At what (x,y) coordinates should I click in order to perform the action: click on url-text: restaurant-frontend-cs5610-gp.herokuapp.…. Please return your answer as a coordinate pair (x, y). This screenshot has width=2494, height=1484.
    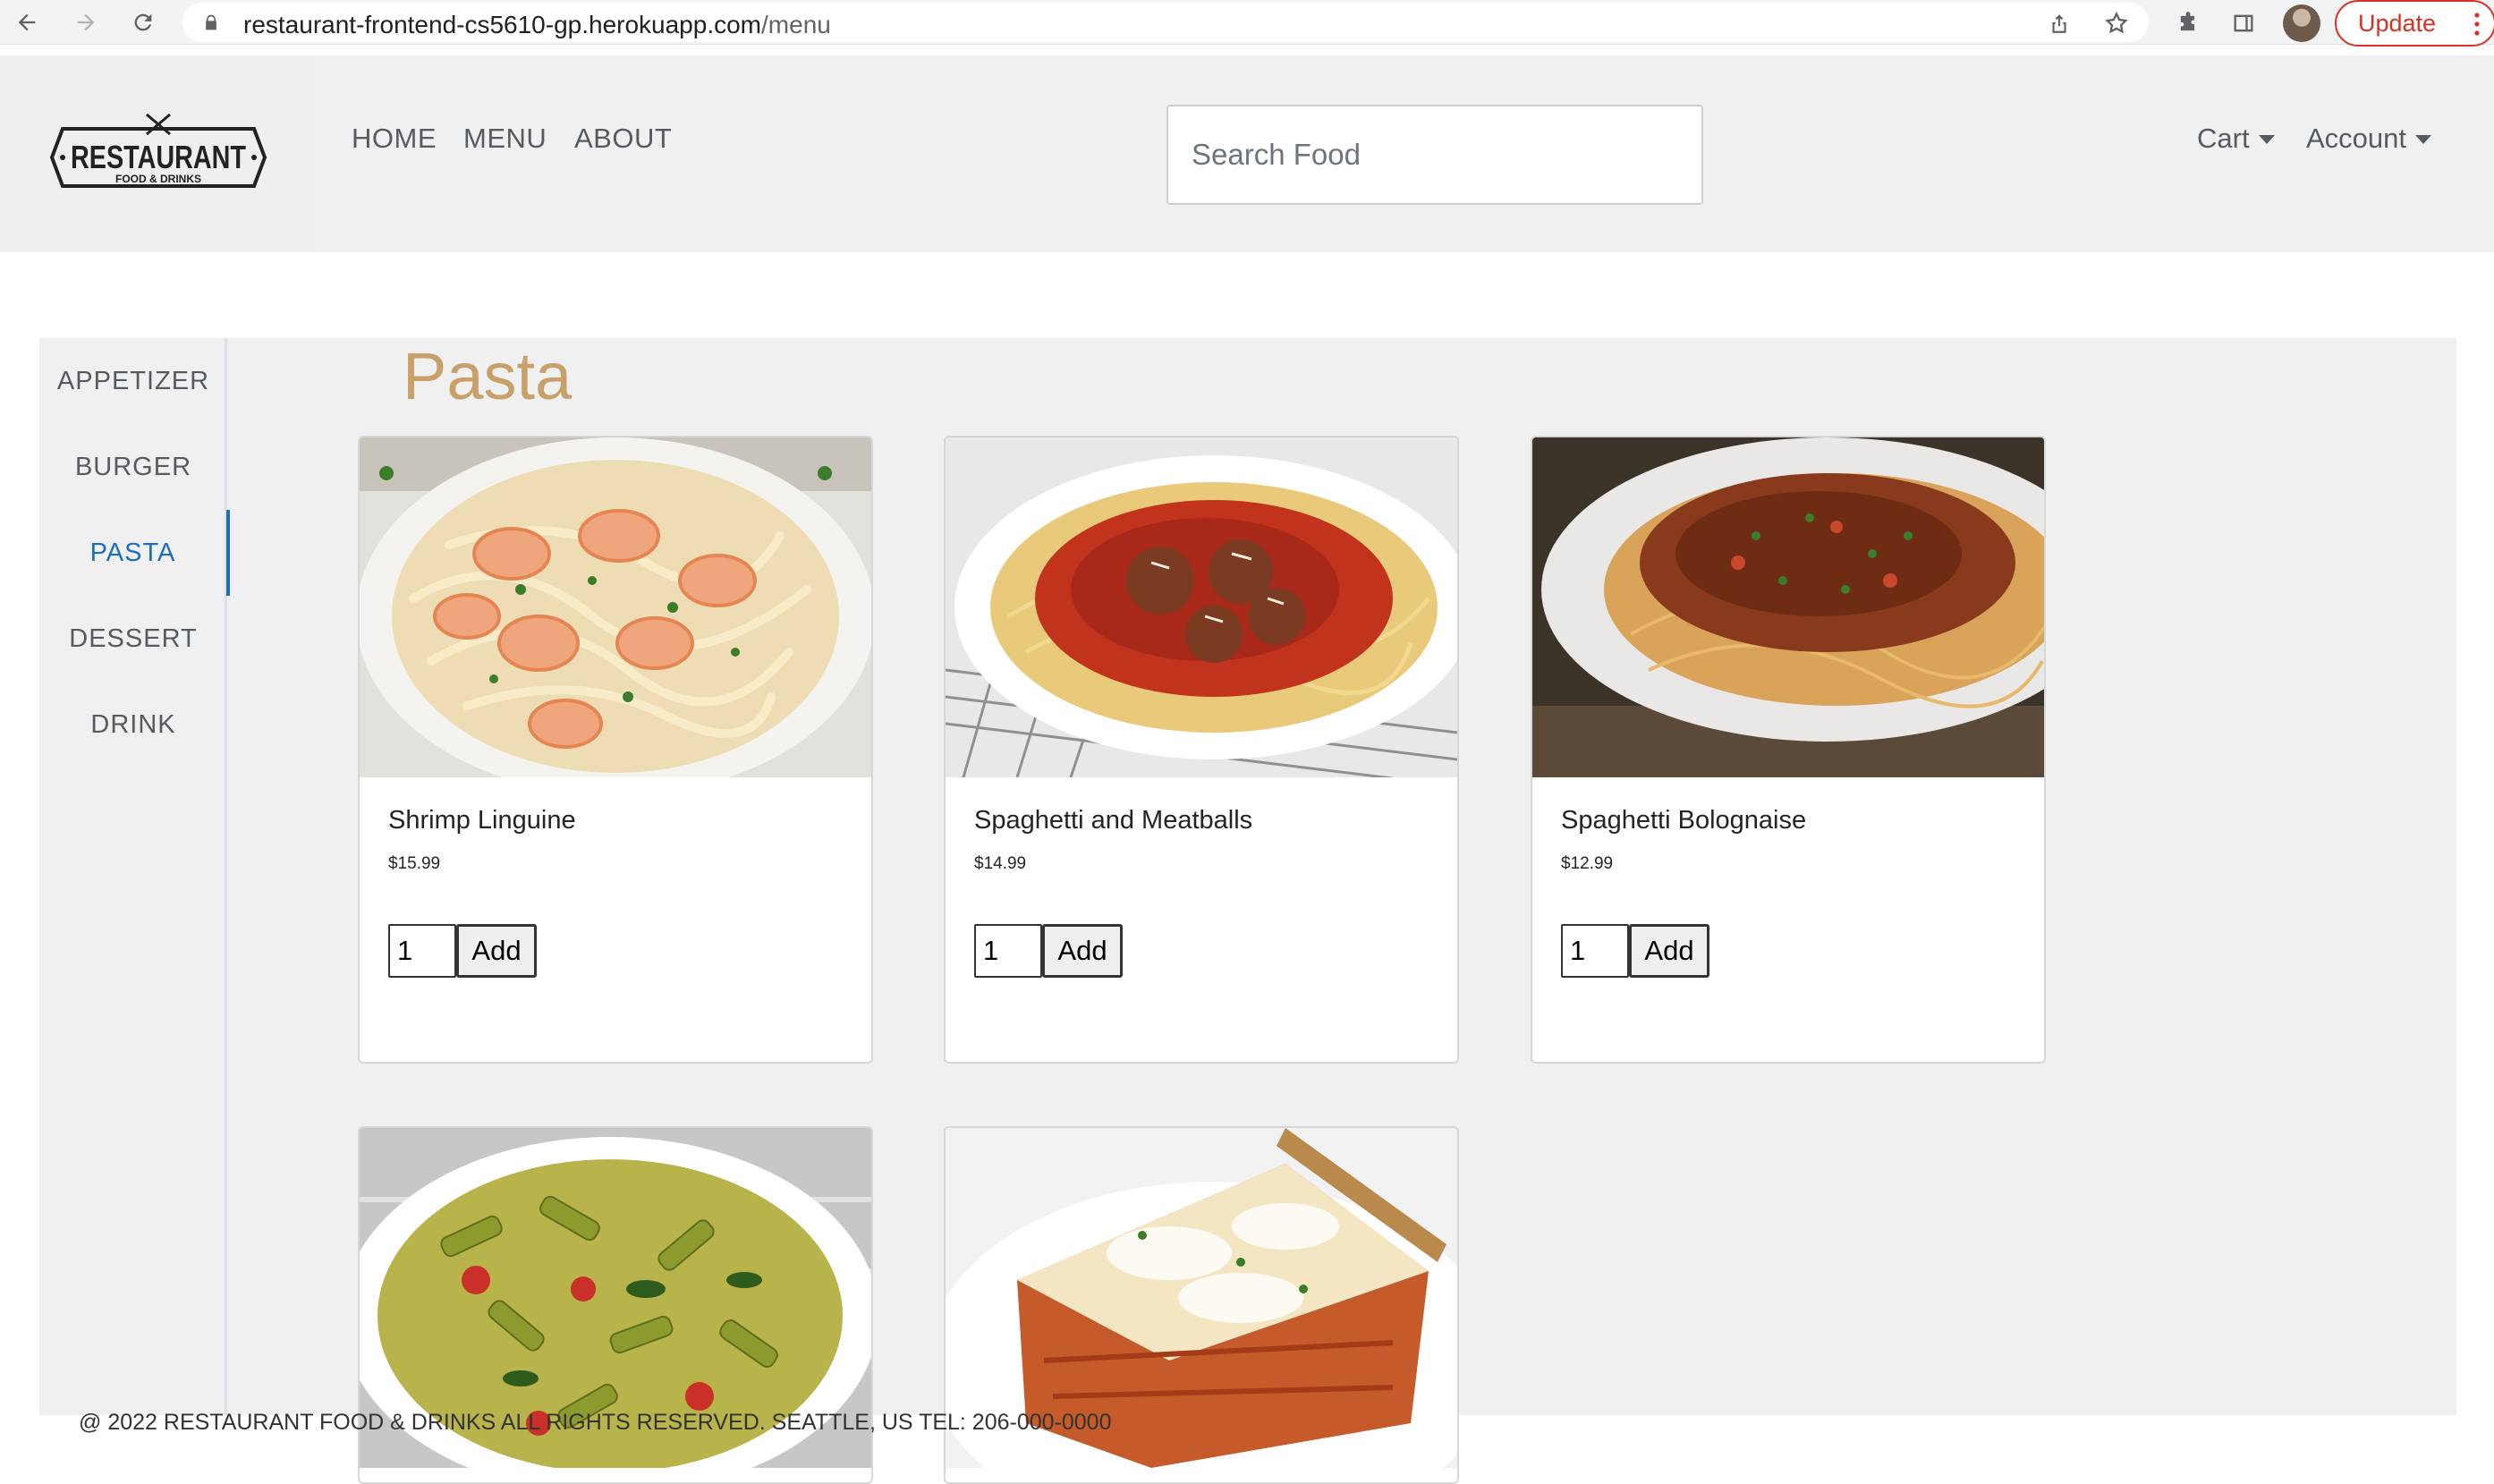
    Looking at the image, I should click on (537, 24).